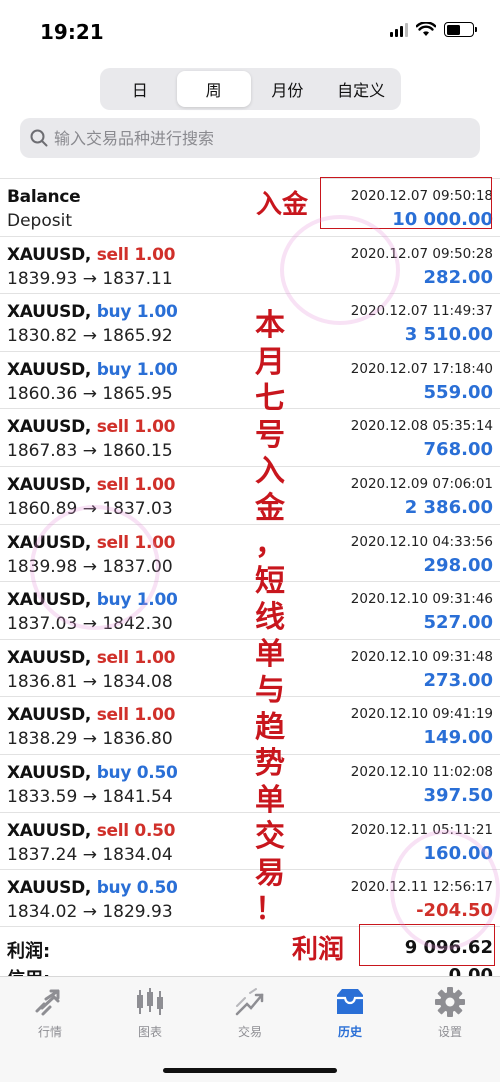 This screenshot has width=500, height=1082. Describe the element at coordinates (421, 368) in the screenshot. I see `trade-time: 2020.12.07 17:18:40` at that location.